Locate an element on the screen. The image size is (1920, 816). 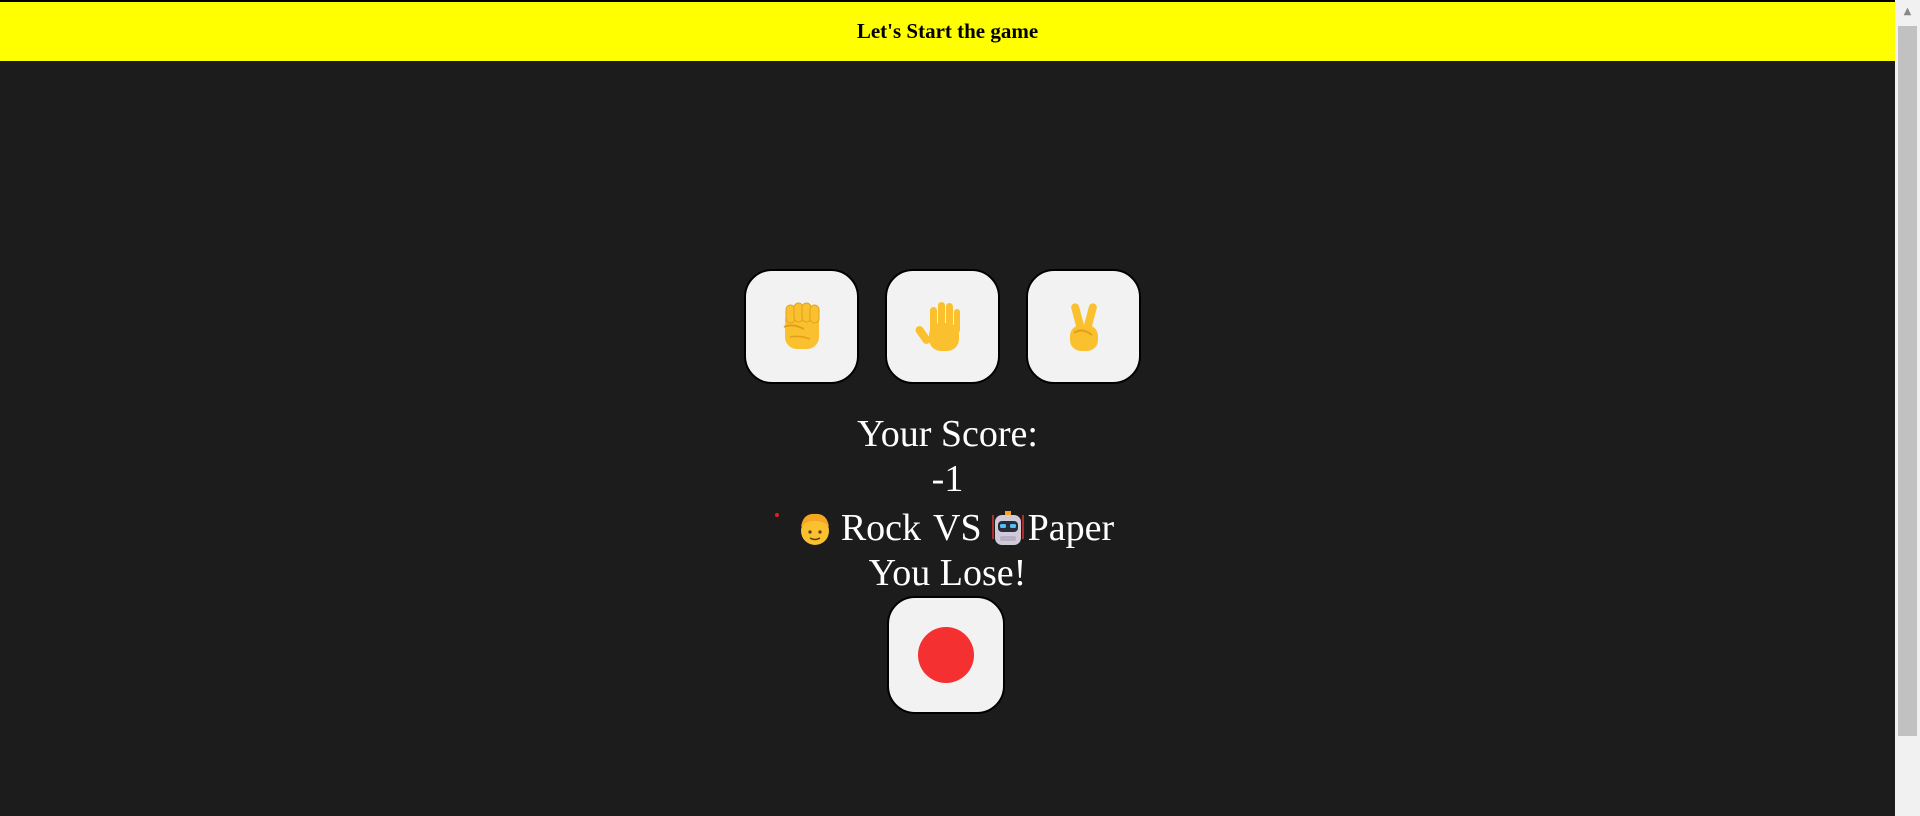
robot-icon is located at coordinates (1007, 527).